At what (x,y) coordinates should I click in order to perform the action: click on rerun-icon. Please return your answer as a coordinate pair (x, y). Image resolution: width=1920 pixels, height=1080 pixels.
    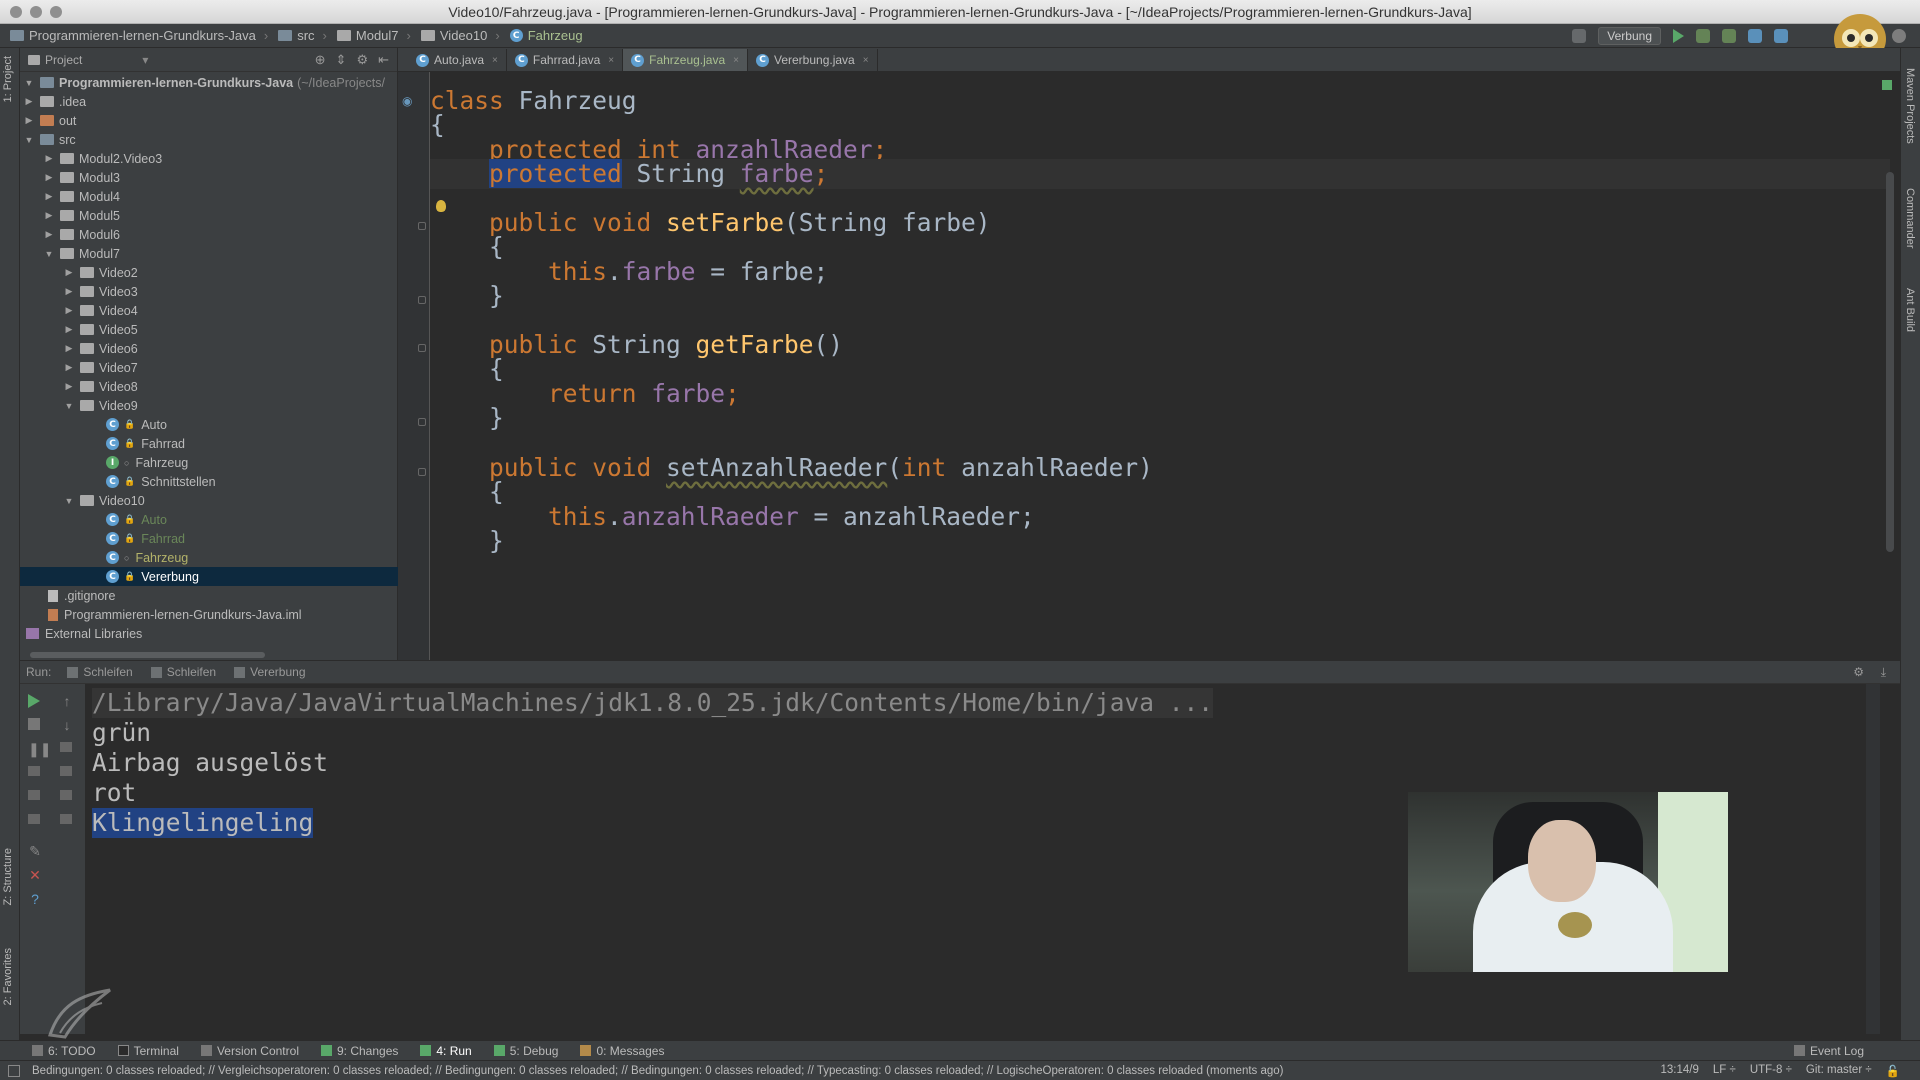
    Looking at the image, I should click on (34, 701).